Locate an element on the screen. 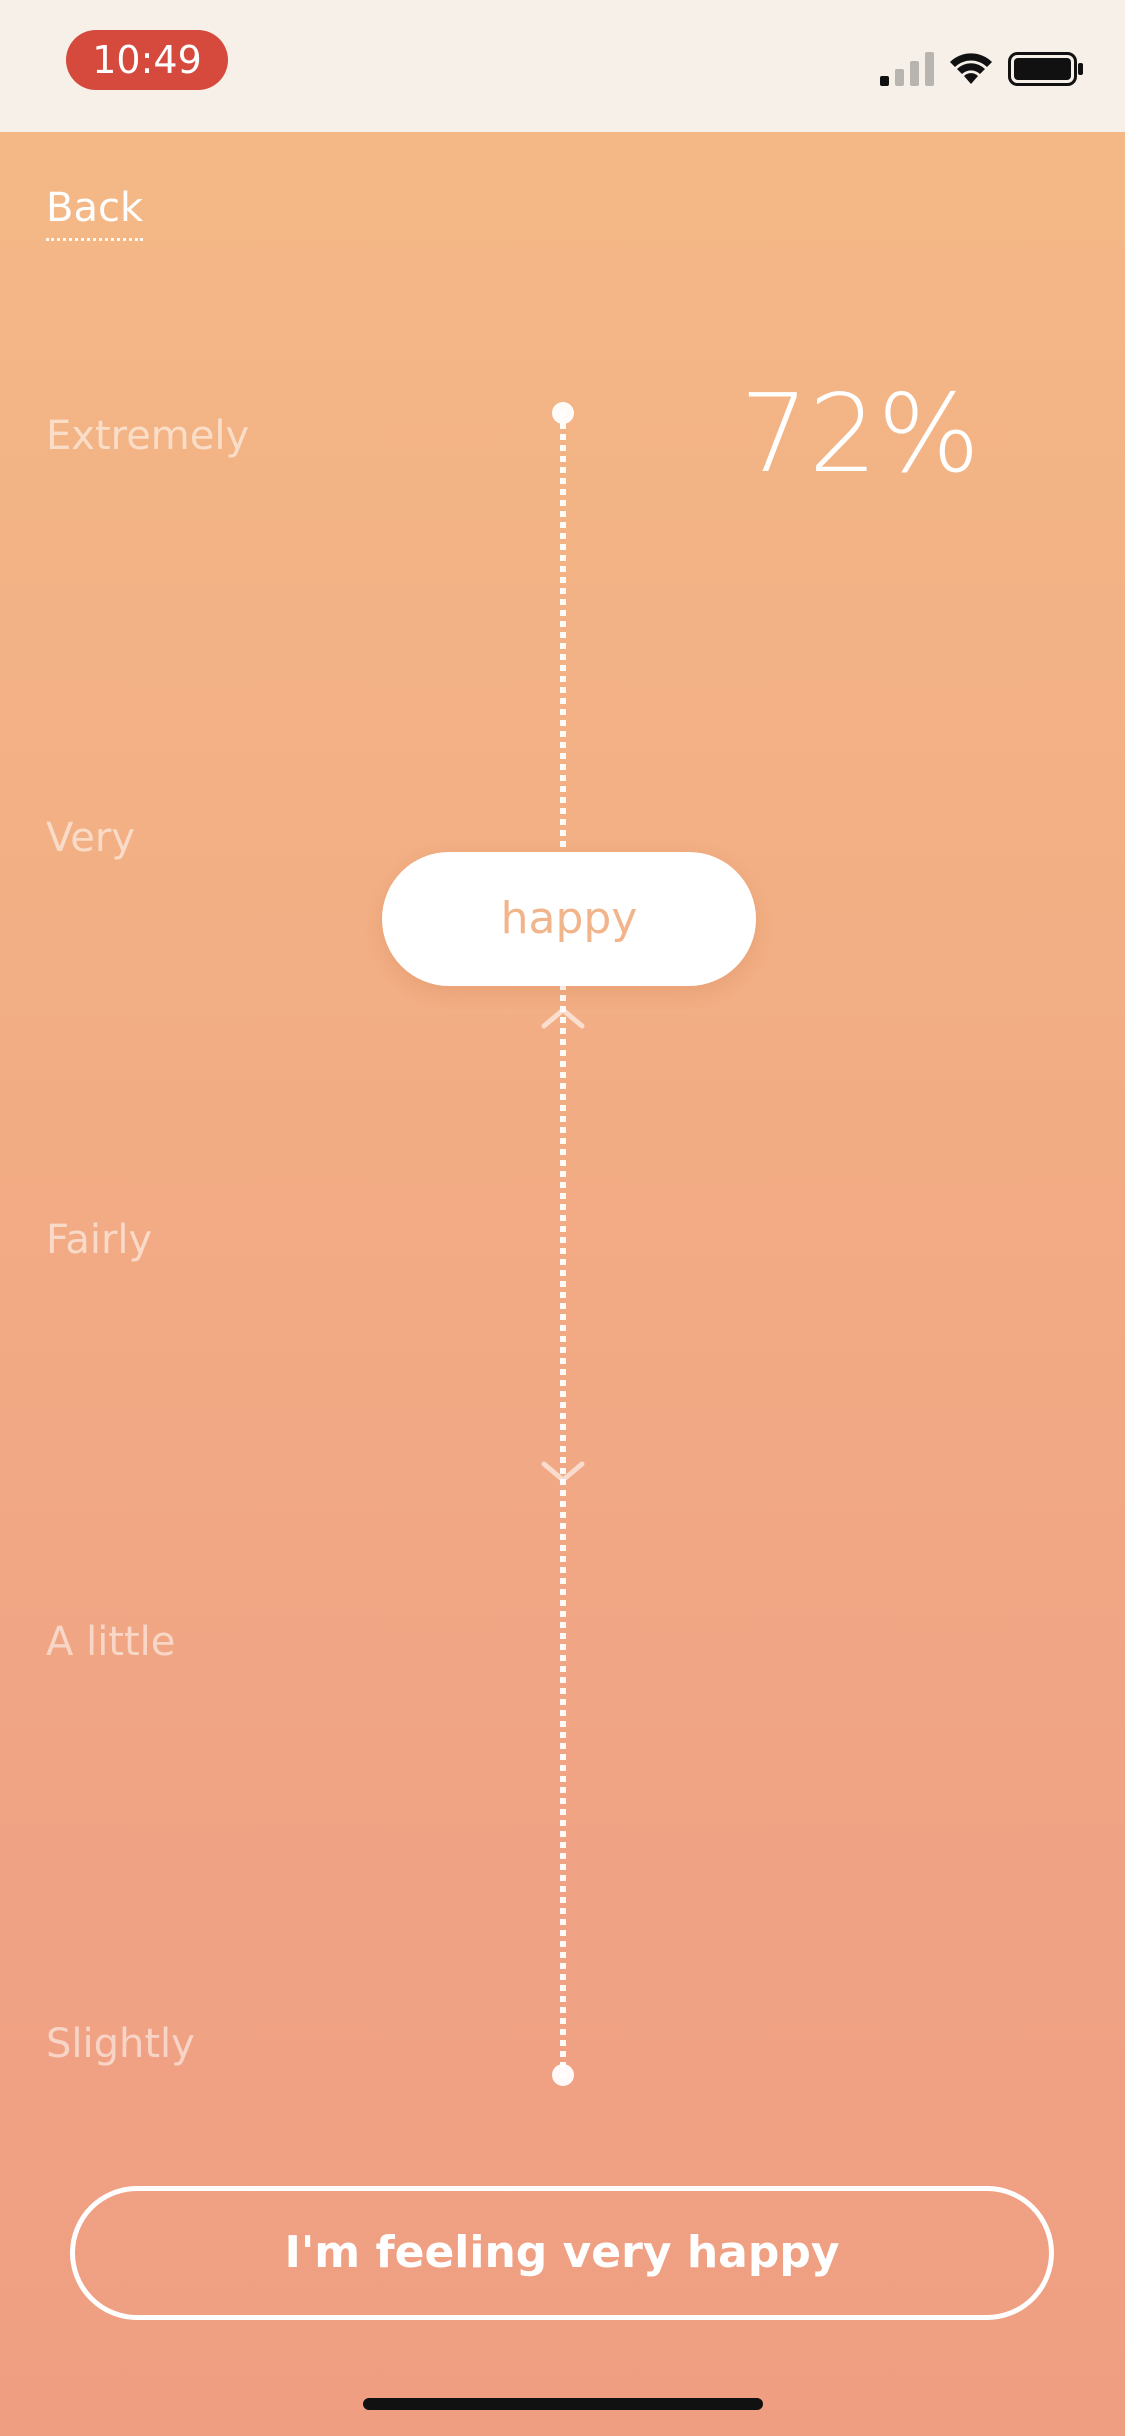 Image resolution: width=1125 pixels, height=2436 pixels. level-label-extremely: Extremely is located at coordinates (148, 436).